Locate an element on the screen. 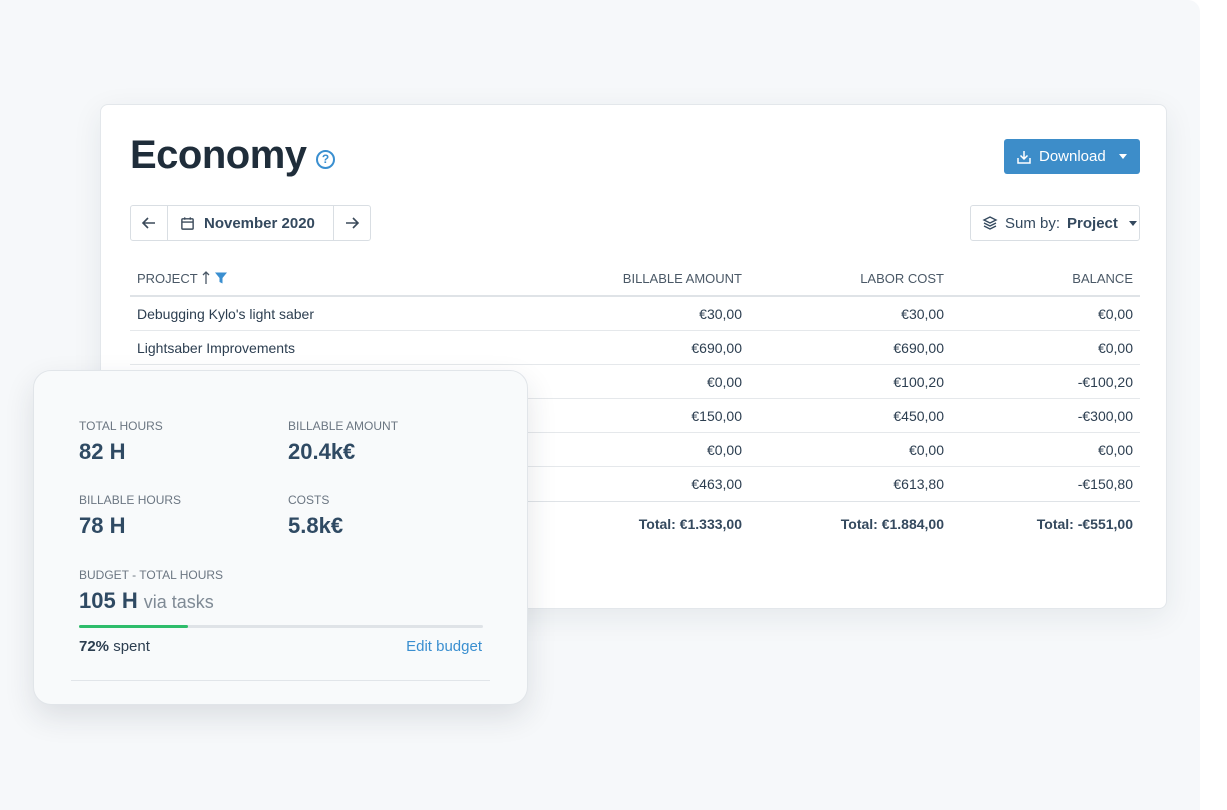  next-month-button is located at coordinates (351, 223).